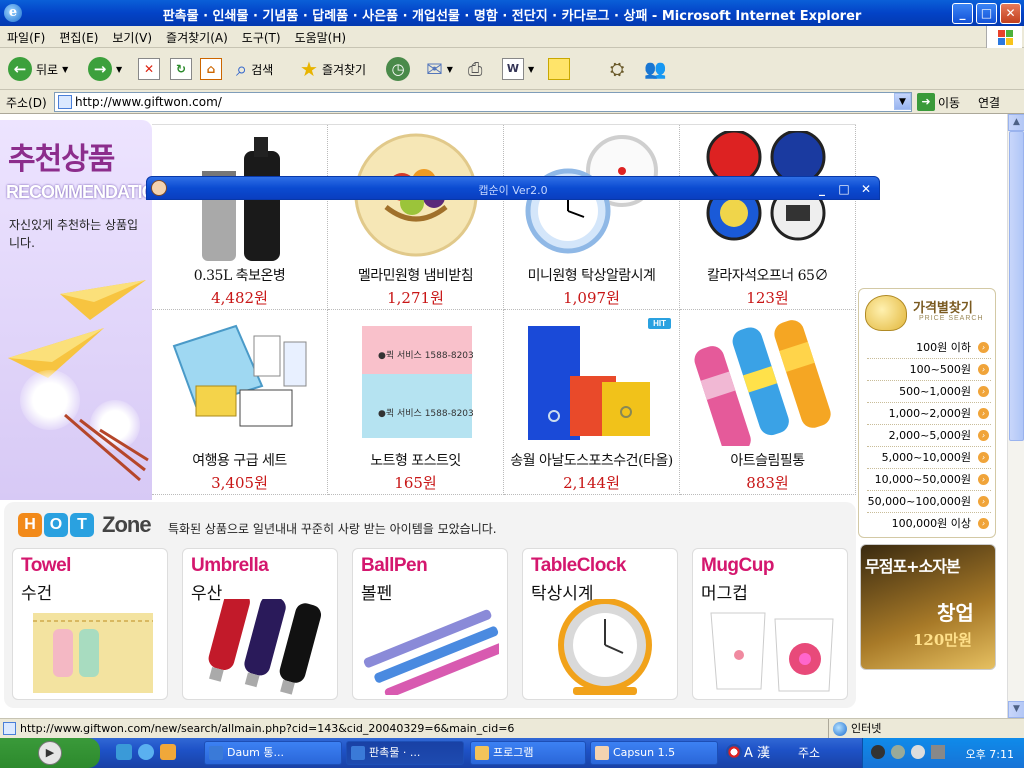  Describe the element at coordinates (260, 624) in the screenshot. I see `hot-card-umbrella: Umbrella 우산` at that location.